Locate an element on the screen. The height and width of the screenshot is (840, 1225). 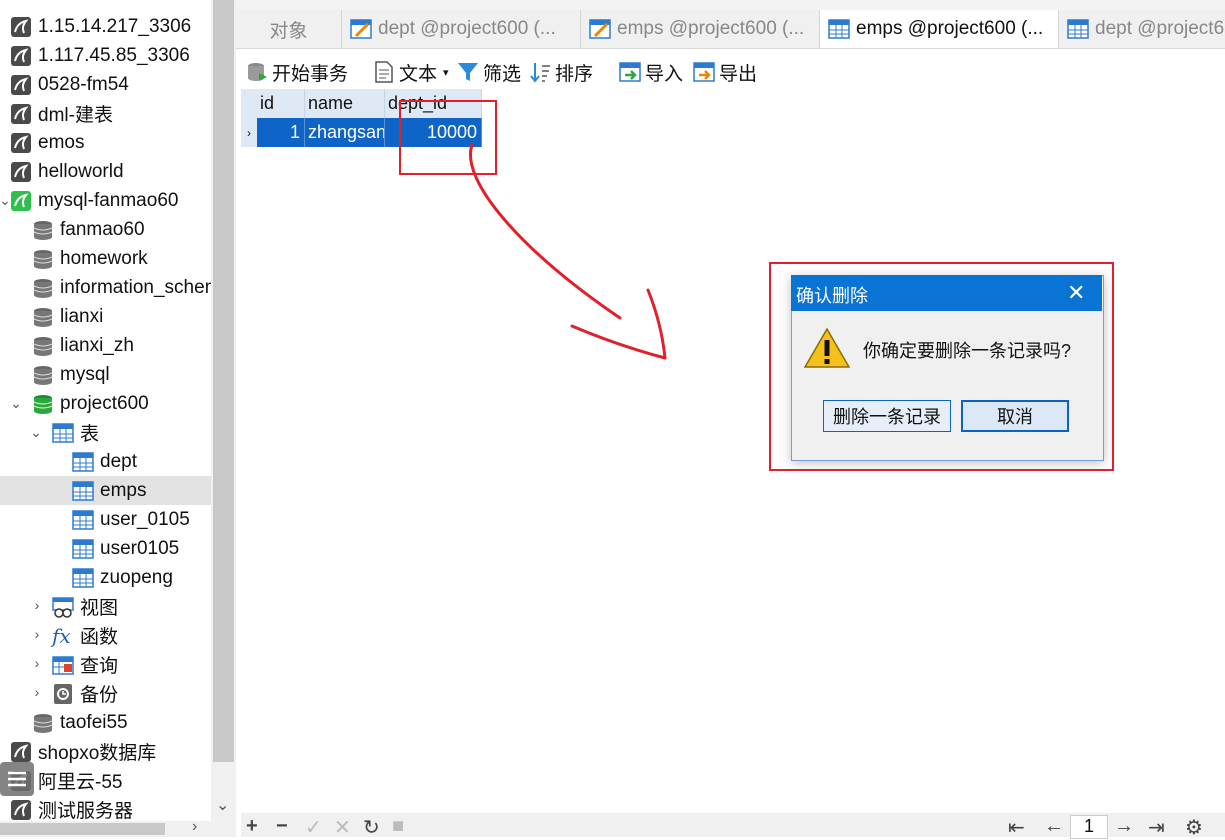
stop-icon: ■ is located at coordinates (398, 826).